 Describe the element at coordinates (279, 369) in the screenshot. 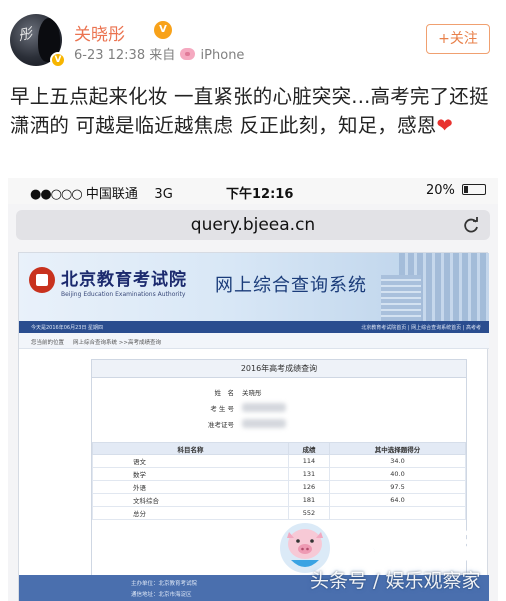

I see `results-title: 2016年高考成绩查询` at that location.